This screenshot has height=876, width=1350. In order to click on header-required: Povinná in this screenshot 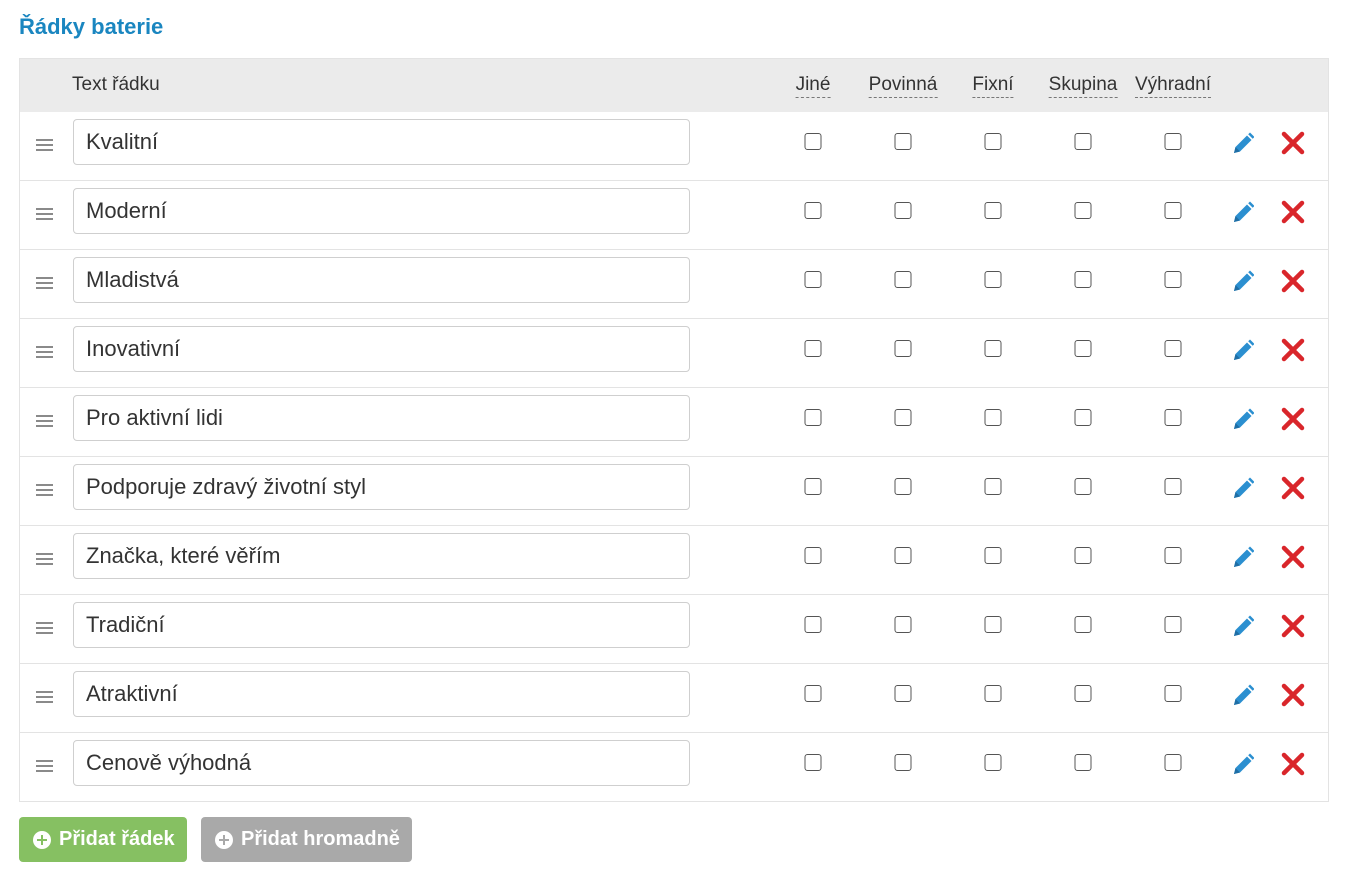, I will do `click(903, 85)`.